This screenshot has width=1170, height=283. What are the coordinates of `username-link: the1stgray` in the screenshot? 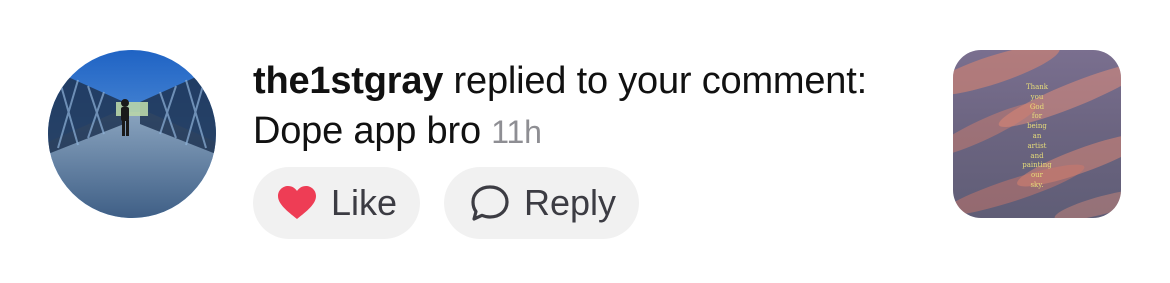 It's located at (348, 81).